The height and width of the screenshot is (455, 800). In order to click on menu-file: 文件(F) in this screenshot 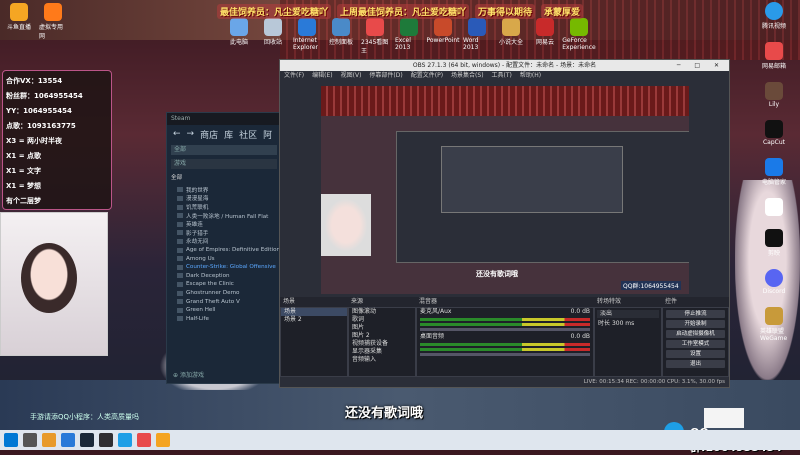, I will do `click(294, 76)`.